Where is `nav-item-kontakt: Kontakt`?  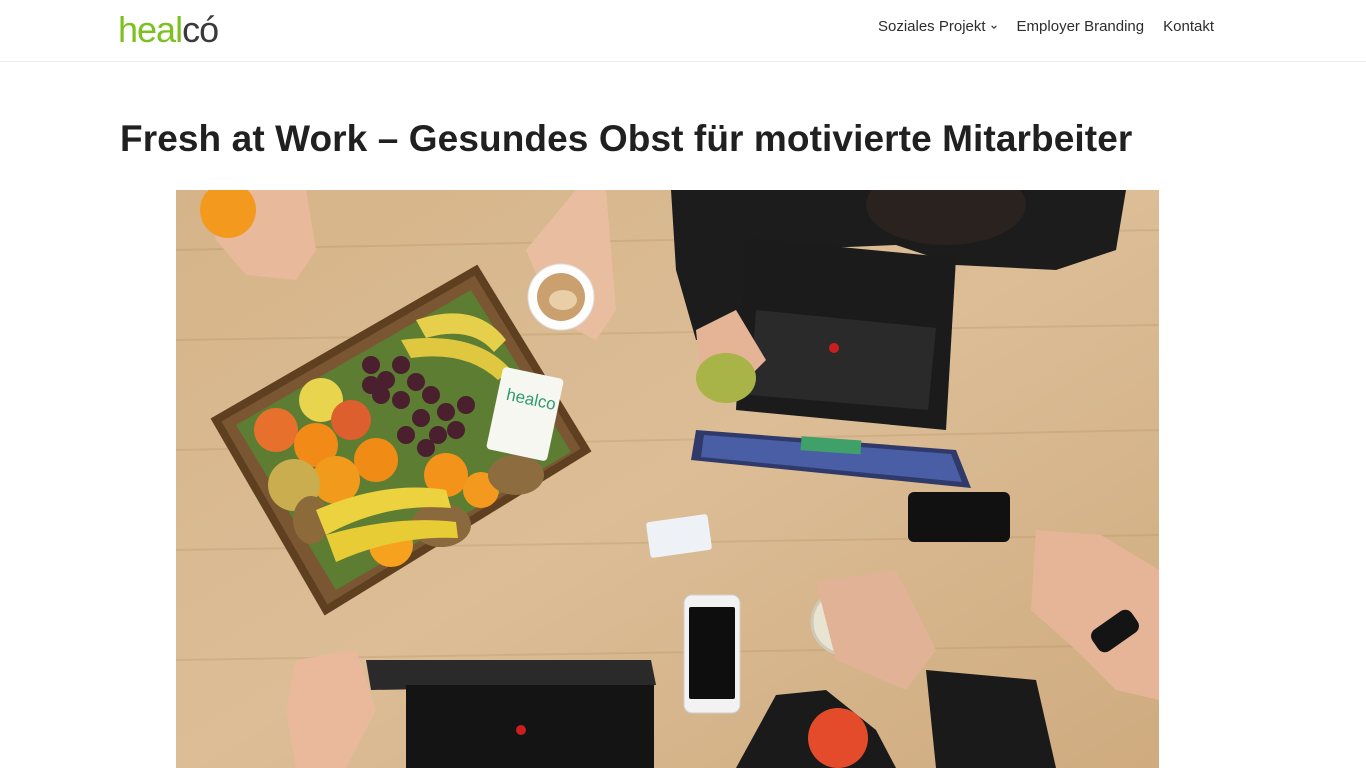 nav-item-kontakt: Kontakt is located at coordinates (1188, 26).